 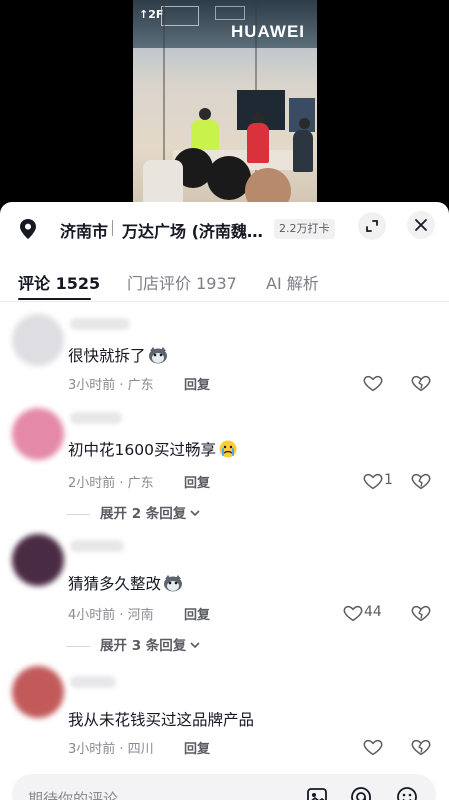 I want to click on comment-input-placeholder: 期待你的评论, so click(x=73, y=795).